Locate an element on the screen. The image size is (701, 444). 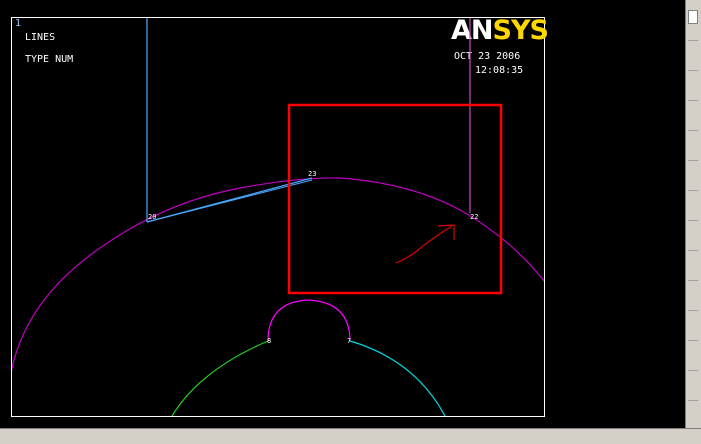
toolbar-button is located at coordinates (693, 17).